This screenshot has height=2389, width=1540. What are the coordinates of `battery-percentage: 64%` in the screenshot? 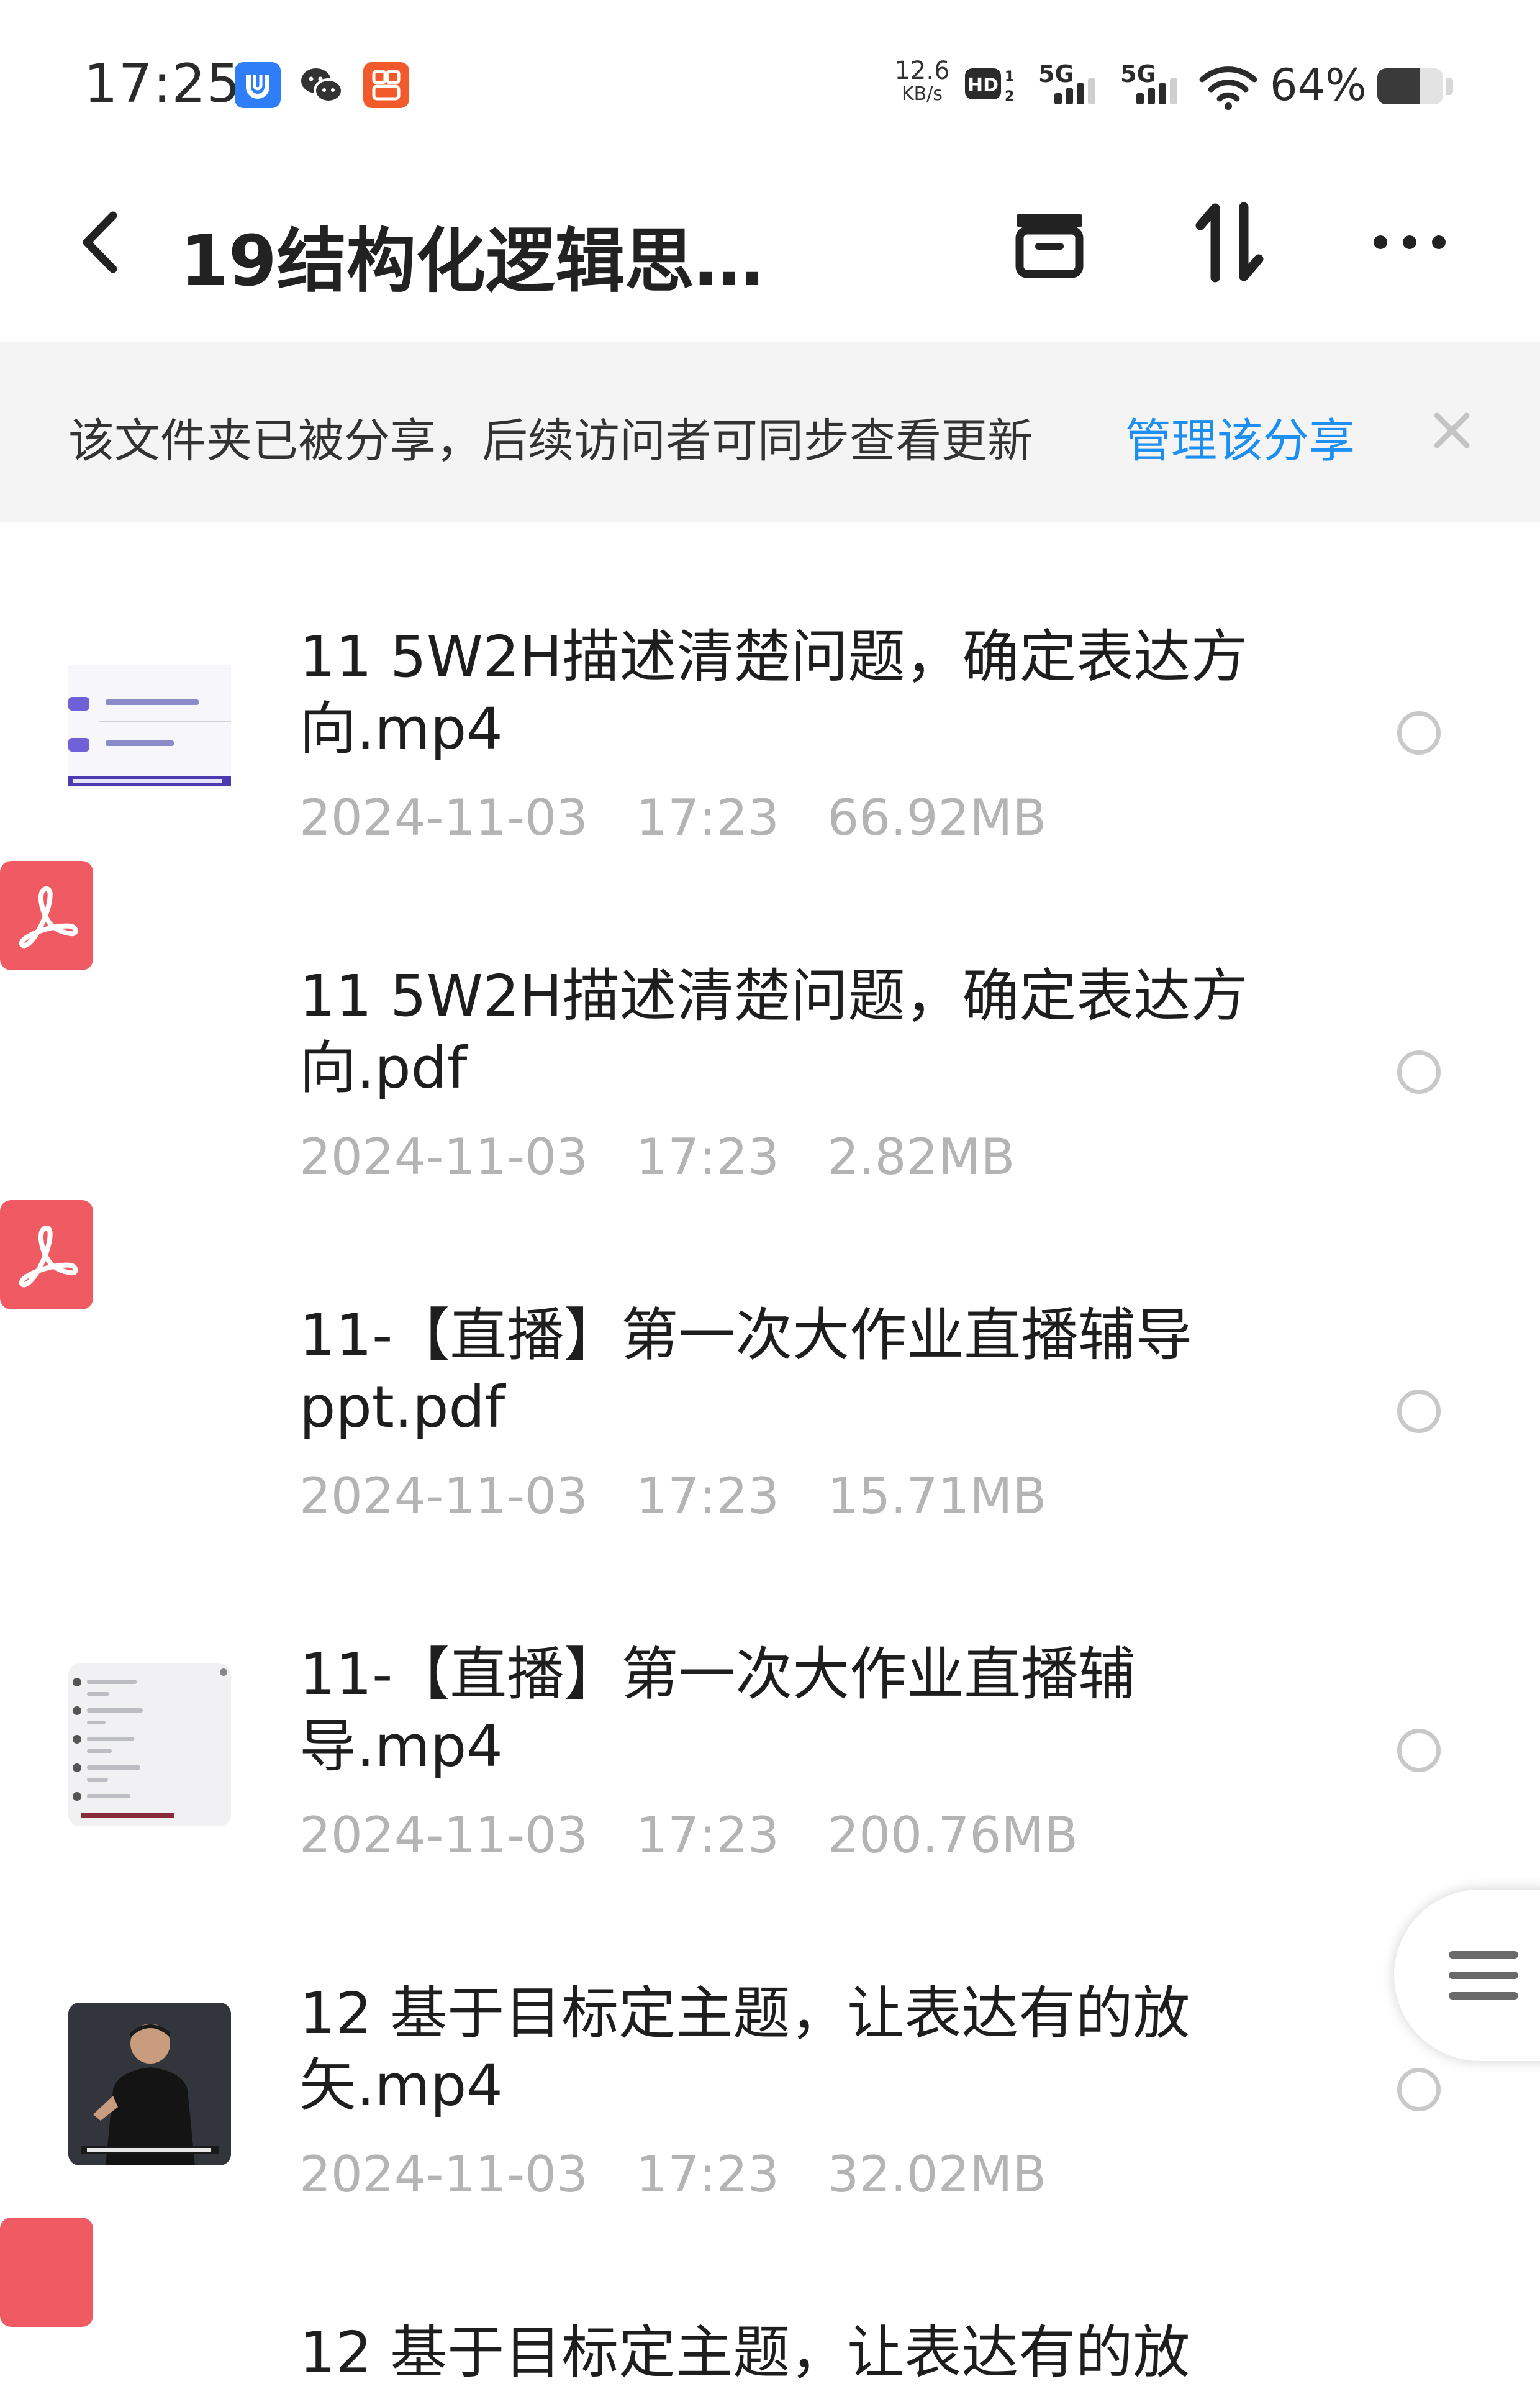 It's located at (1318, 85).